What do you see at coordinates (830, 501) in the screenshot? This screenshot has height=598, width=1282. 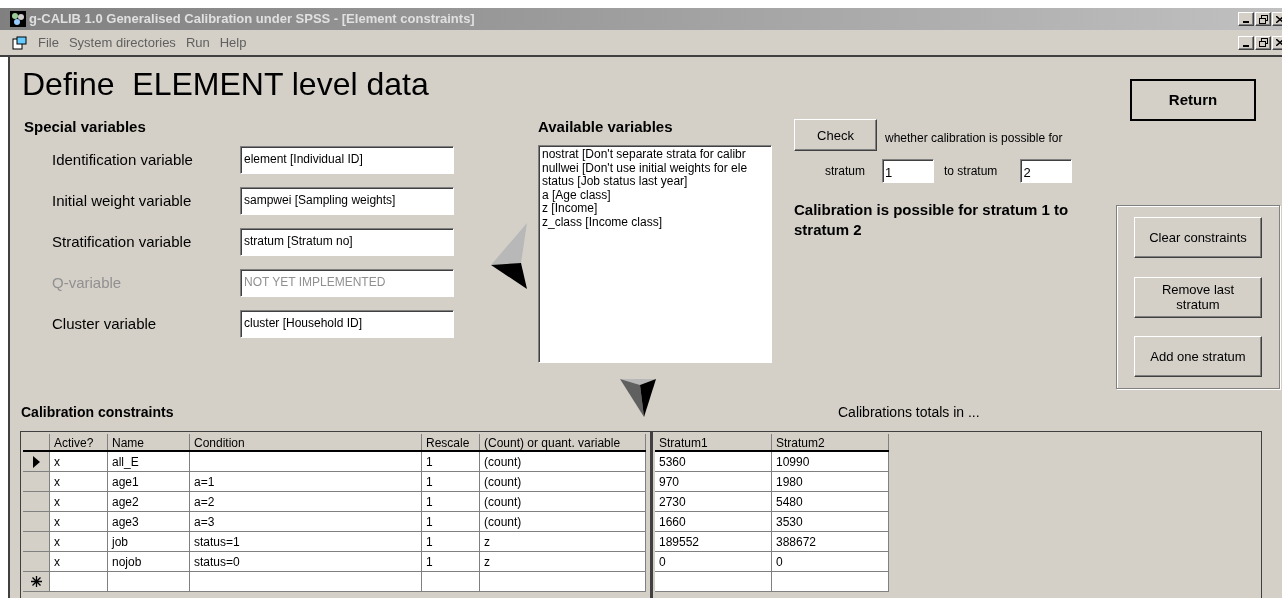 I see `table-cell: 5480` at bounding box center [830, 501].